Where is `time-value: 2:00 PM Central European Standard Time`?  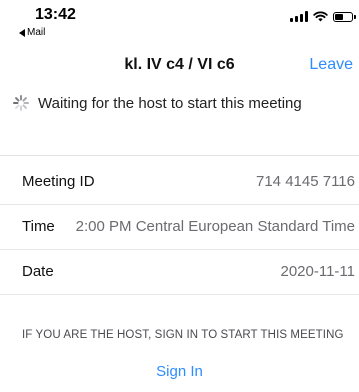
time-value: 2:00 PM Central European Standard Time is located at coordinates (215, 226).